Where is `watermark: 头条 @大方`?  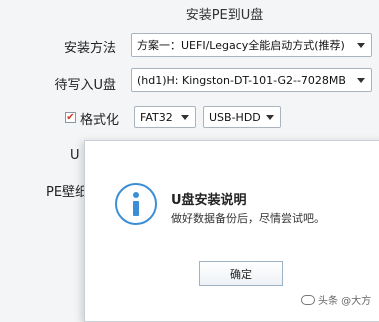 watermark: 头条 @大方 is located at coordinates (336, 299).